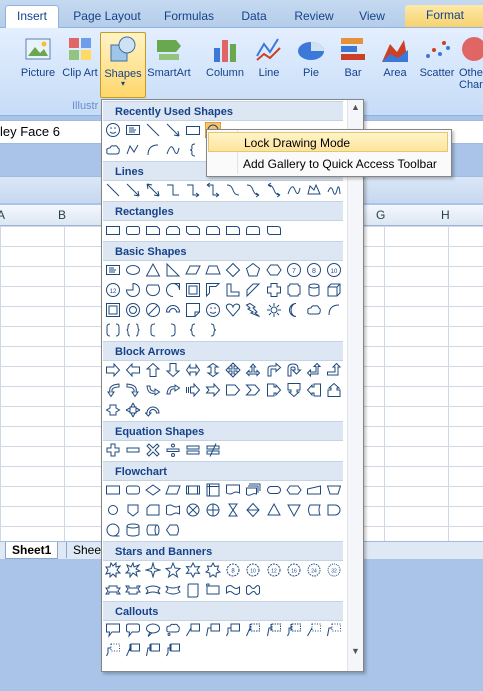 The width and height of the screenshot is (483, 691). Describe the element at coordinates (213, 450) in the screenshot. I see `not-equal-shape-icon` at that location.